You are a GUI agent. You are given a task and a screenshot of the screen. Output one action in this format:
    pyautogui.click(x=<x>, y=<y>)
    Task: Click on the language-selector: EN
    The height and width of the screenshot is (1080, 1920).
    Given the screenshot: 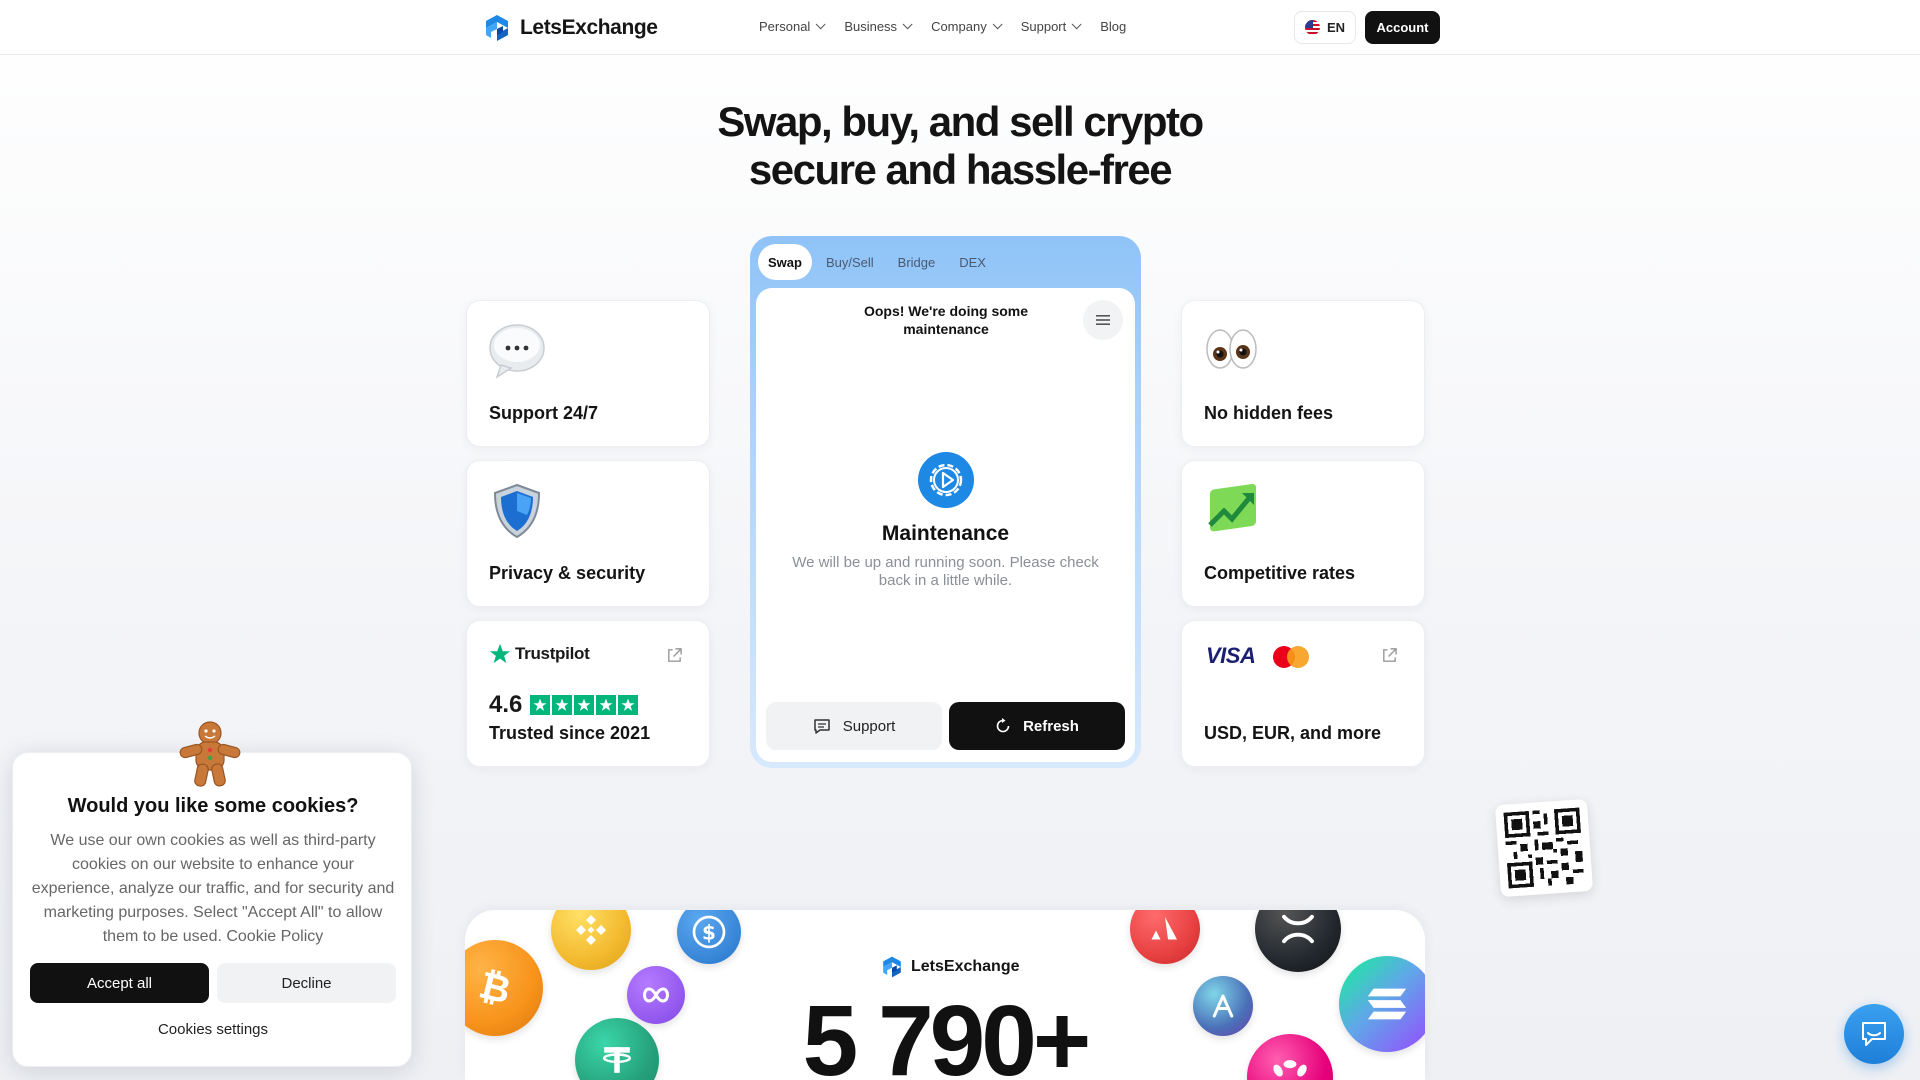 What is the action you would take?
    pyautogui.click(x=1325, y=27)
    